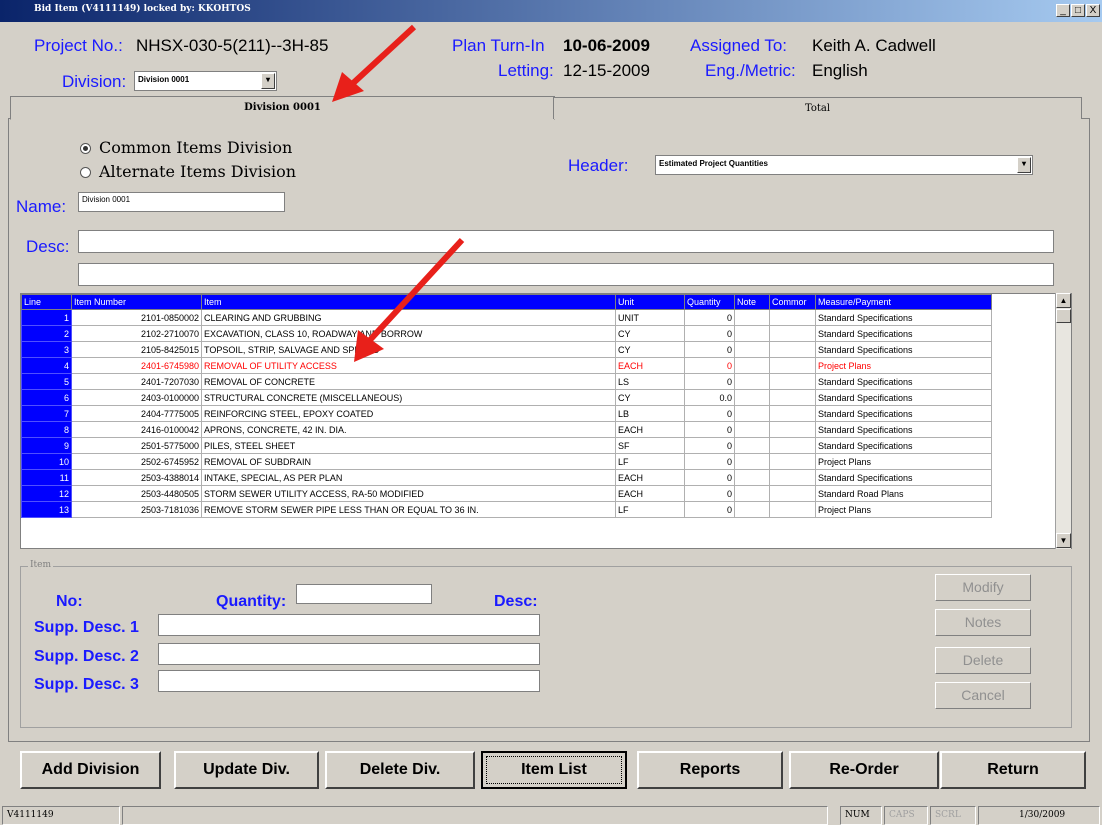 Image resolution: width=1102 pixels, height=825 pixels. Describe the element at coordinates (566, 241) in the screenshot. I see `desc-input` at that location.